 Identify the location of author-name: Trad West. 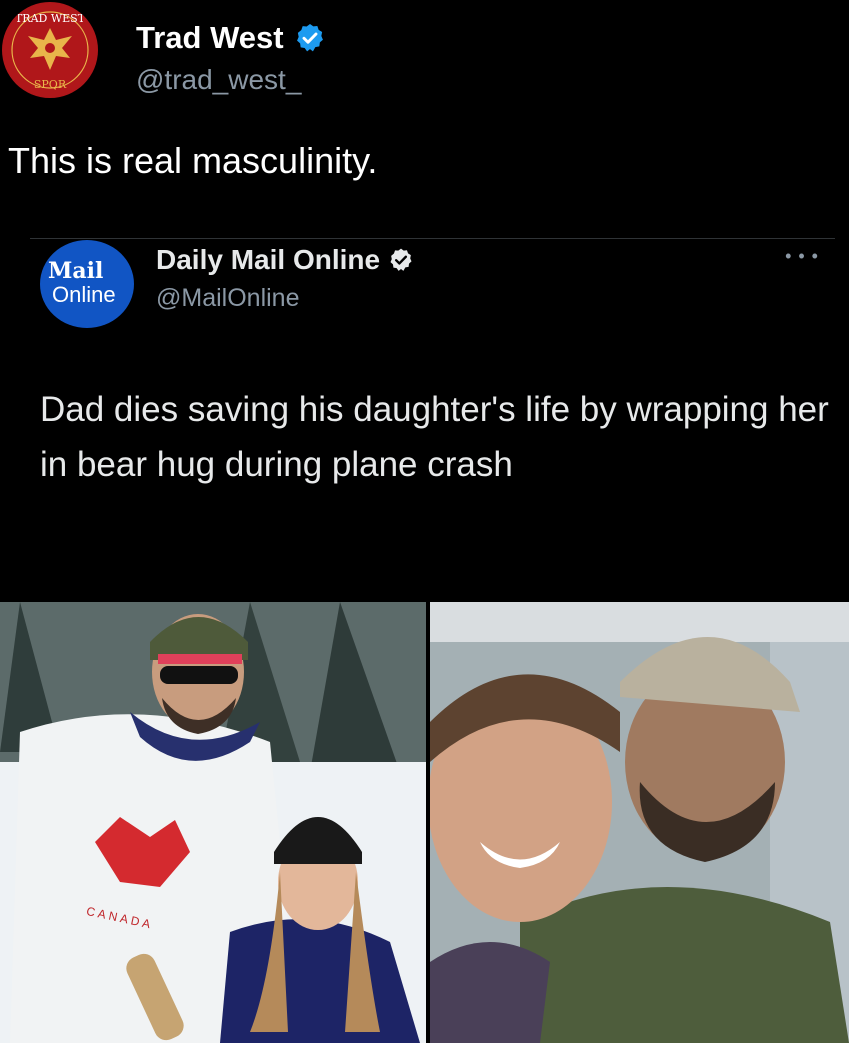
(231, 38).